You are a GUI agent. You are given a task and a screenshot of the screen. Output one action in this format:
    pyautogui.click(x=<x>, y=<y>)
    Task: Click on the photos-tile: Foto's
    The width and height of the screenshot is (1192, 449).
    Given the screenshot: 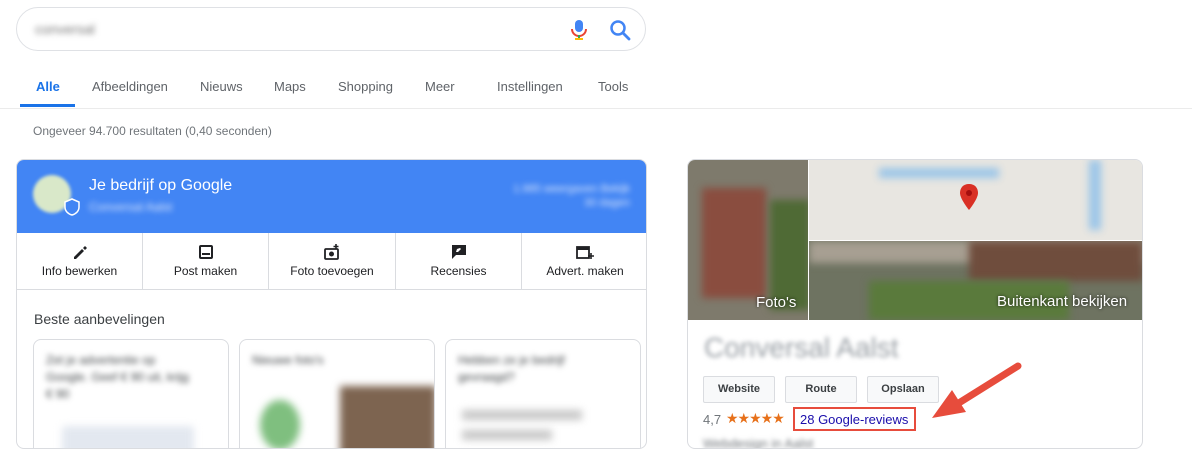 What is the action you would take?
    pyautogui.click(x=748, y=240)
    